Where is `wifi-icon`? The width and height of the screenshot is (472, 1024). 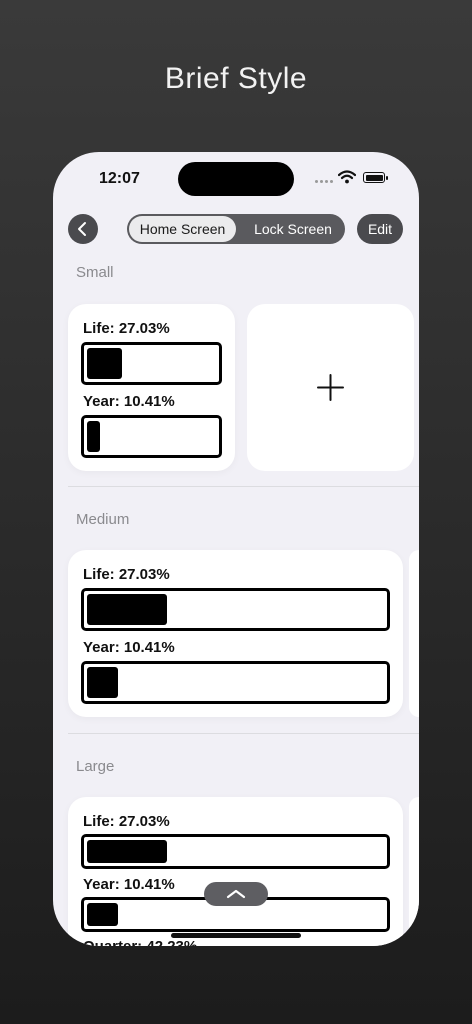 wifi-icon is located at coordinates (347, 177).